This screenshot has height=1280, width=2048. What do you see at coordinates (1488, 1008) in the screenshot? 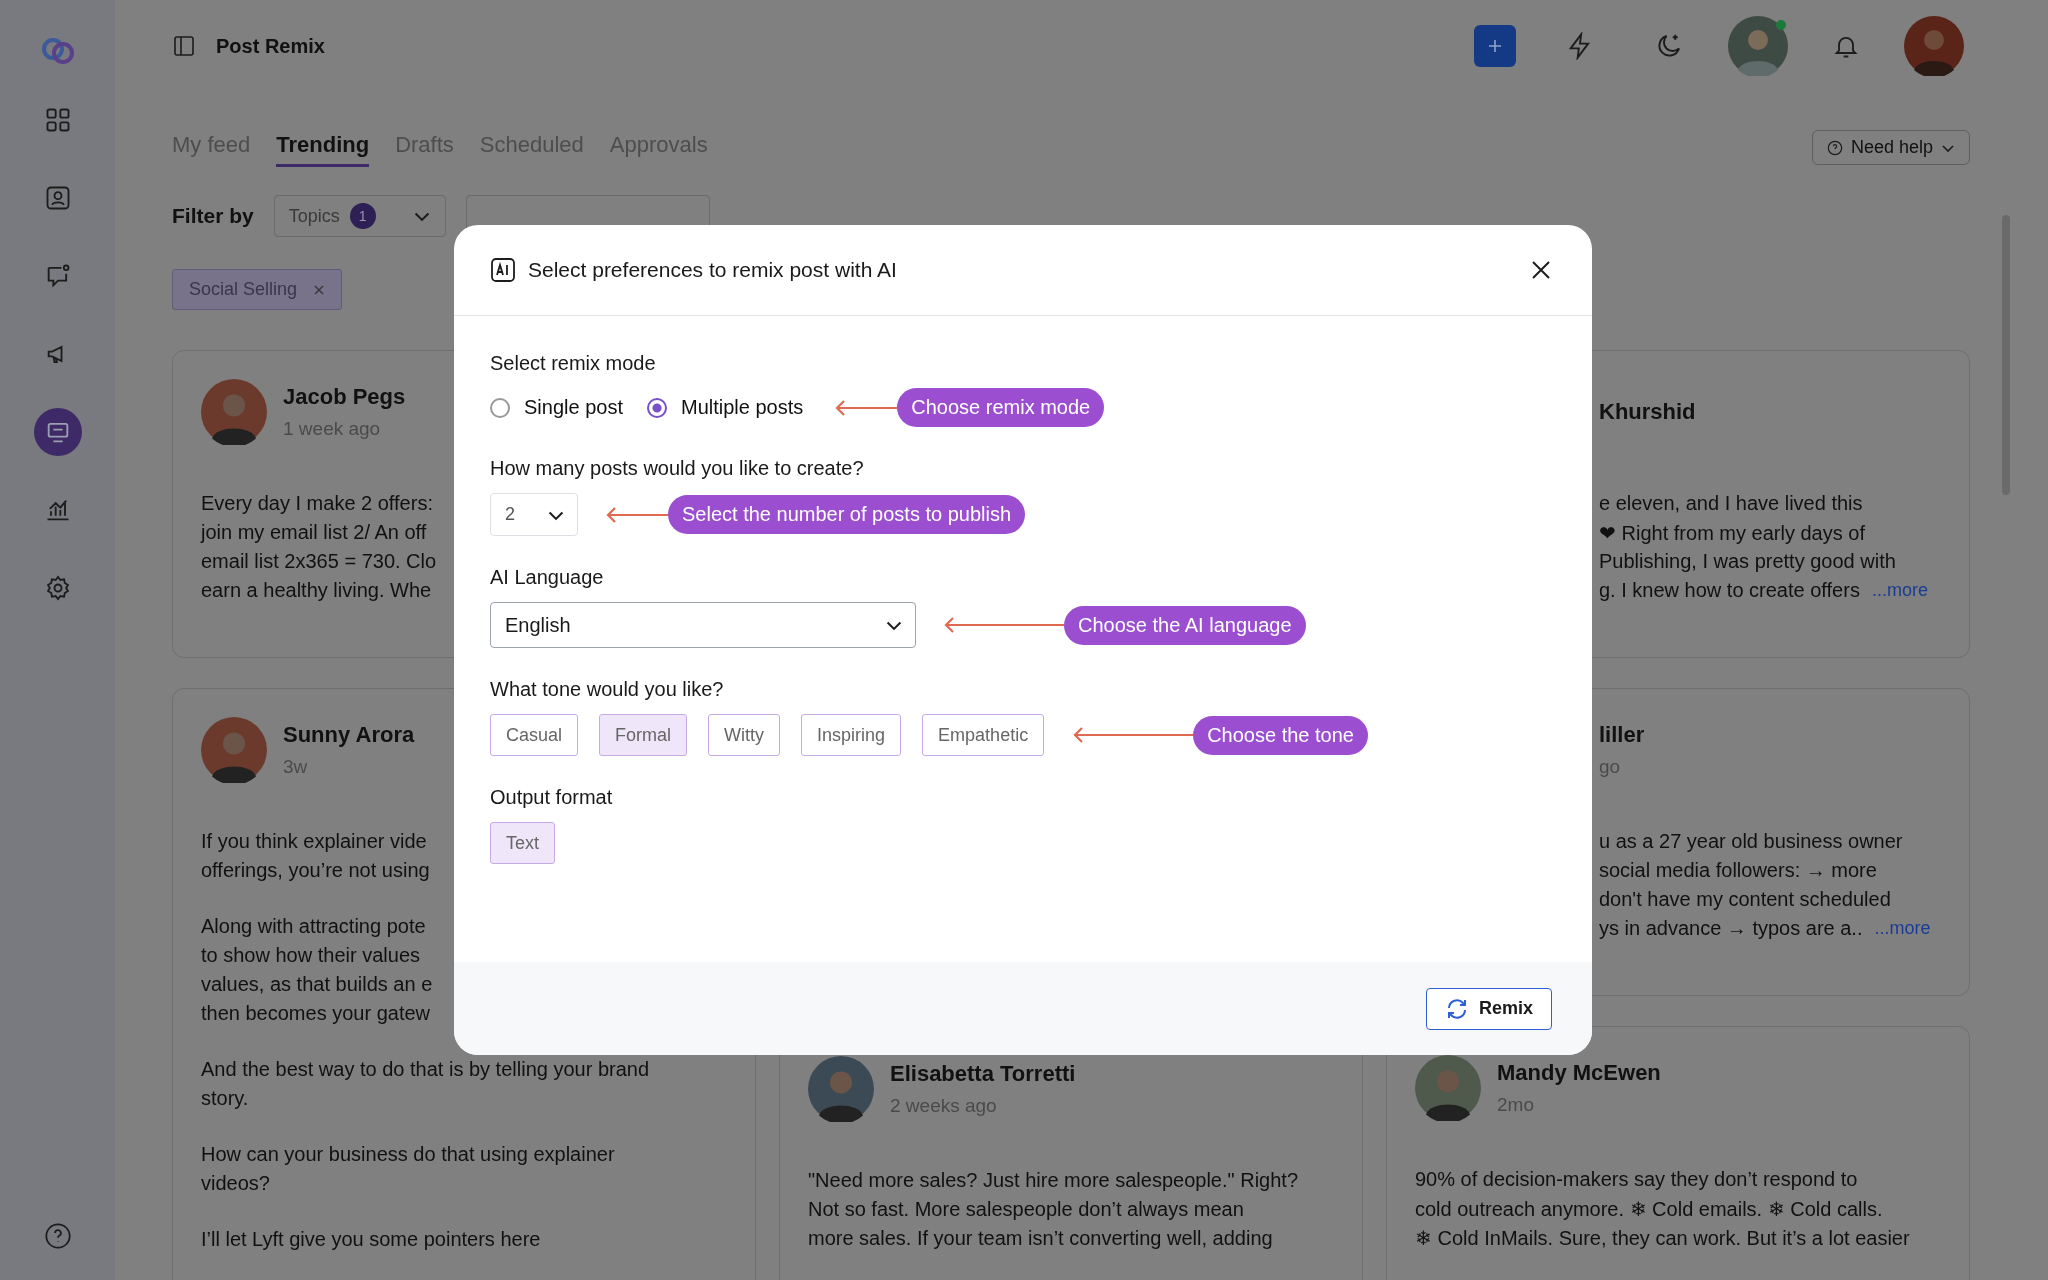
I see `remix-button: Remix` at bounding box center [1488, 1008].